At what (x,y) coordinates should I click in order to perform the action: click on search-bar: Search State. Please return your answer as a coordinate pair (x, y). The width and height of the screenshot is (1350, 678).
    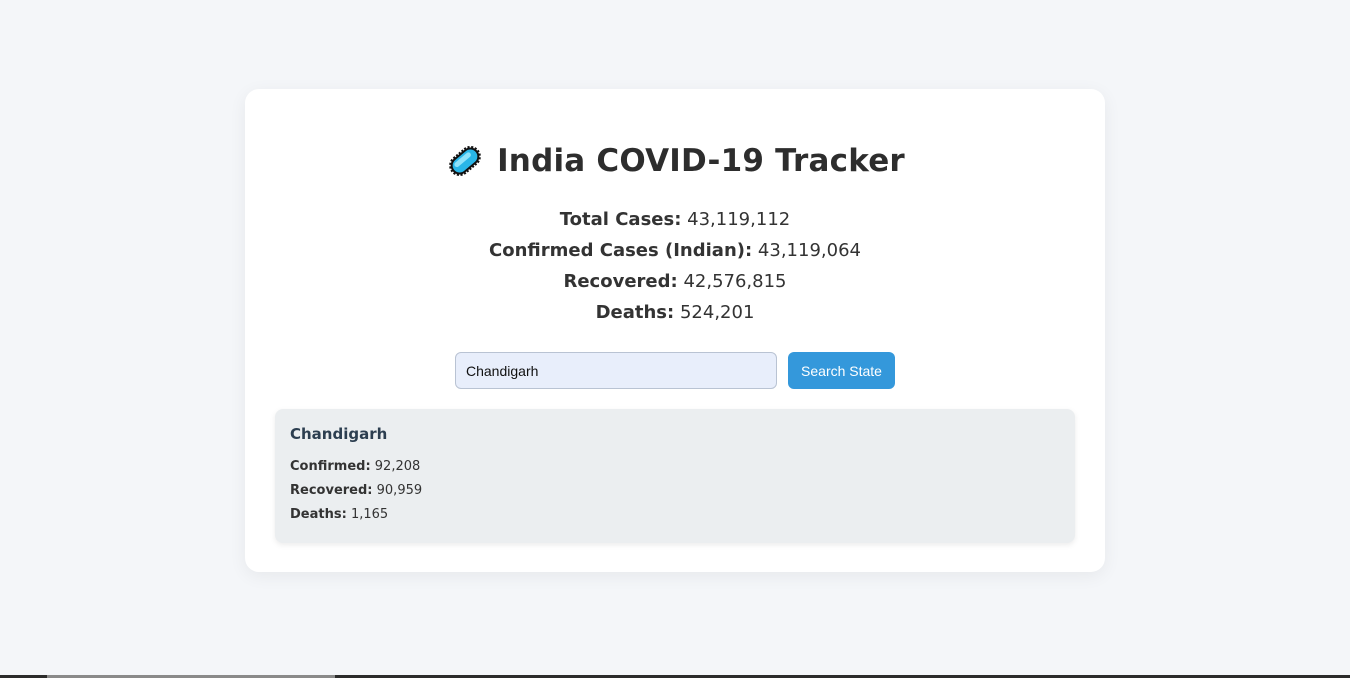
    Looking at the image, I should click on (675, 370).